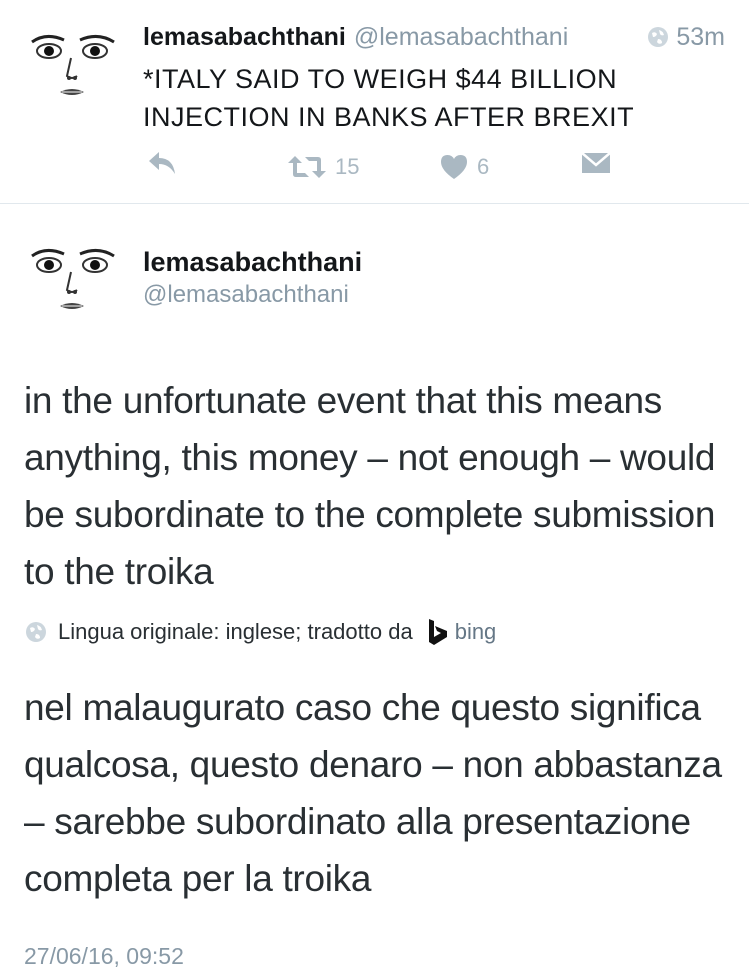 This screenshot has width=749, height=976. I want to click on time-label: 53m, so click(700, 37).